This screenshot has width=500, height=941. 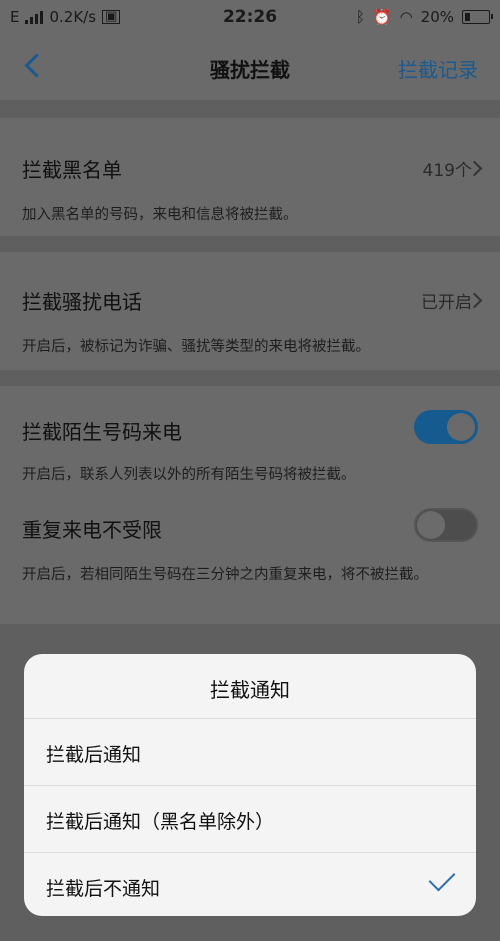 What do you see at coordinates (250, 17) in the screenshot?
I see `status-bar: E 0.2K/s ▣ 22:26 ᛒ ⏰ ◠ 20%` at bounding box center [250, 17].